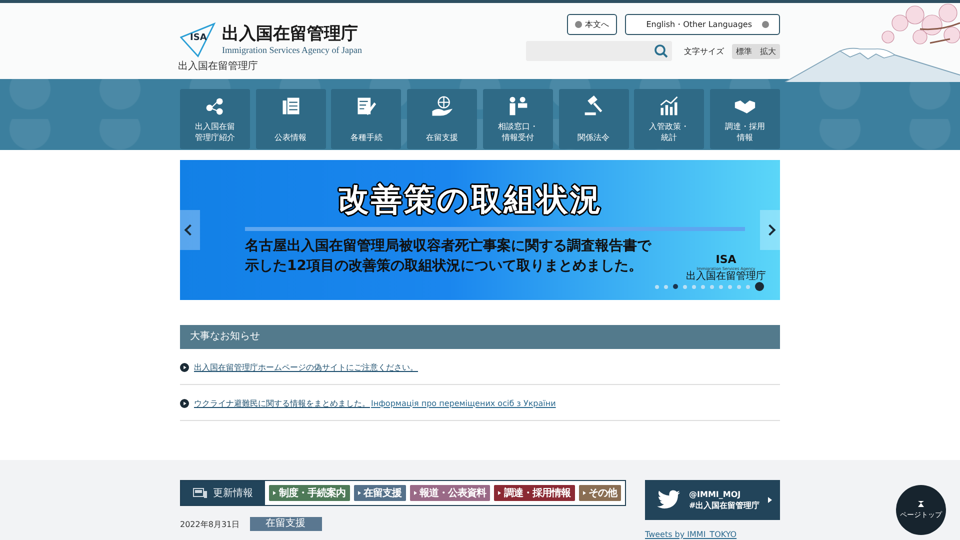  What do you see at coordinates (702, 24) in the screenshot?
I see `language-button: English・Other Languages` at bounding box center [702, 24].